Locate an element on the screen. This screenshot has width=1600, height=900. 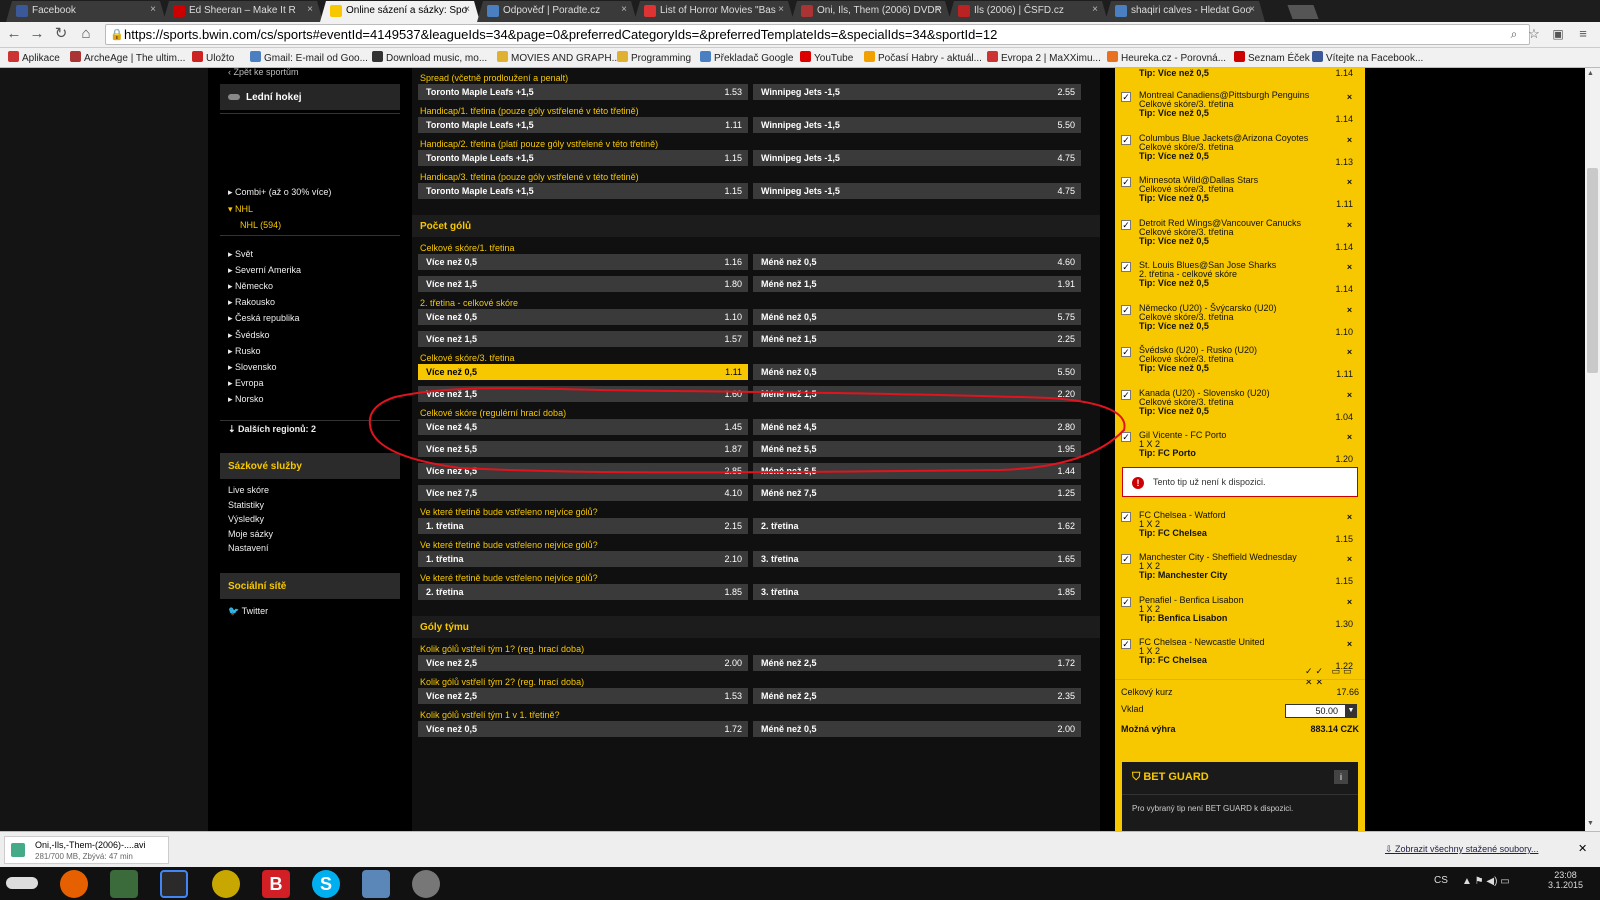
file-icon is located at coordinates (18, 850).